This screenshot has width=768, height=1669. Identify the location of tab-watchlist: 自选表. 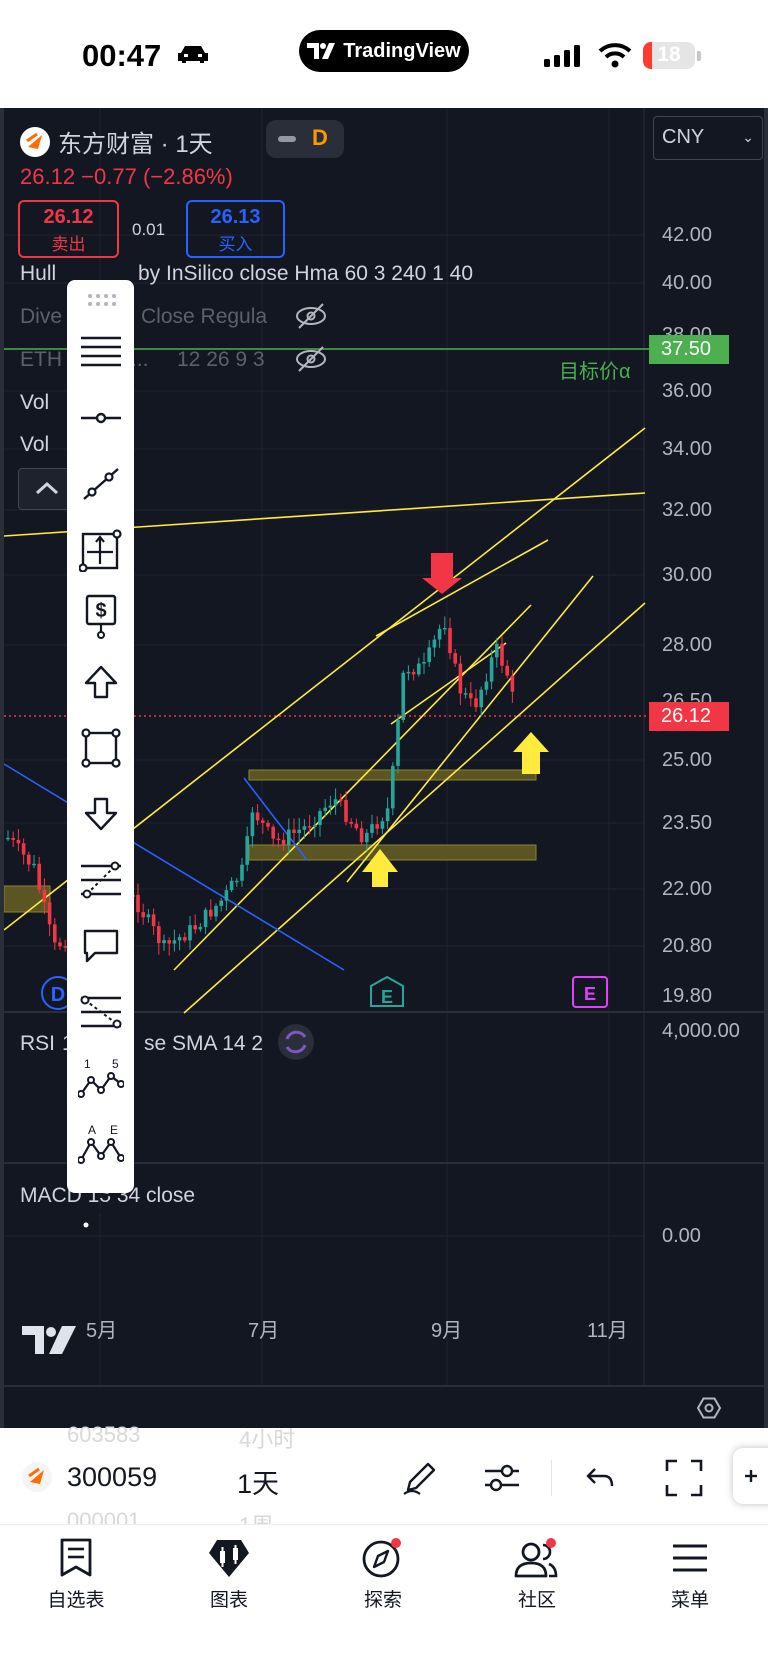
(76, 1577).